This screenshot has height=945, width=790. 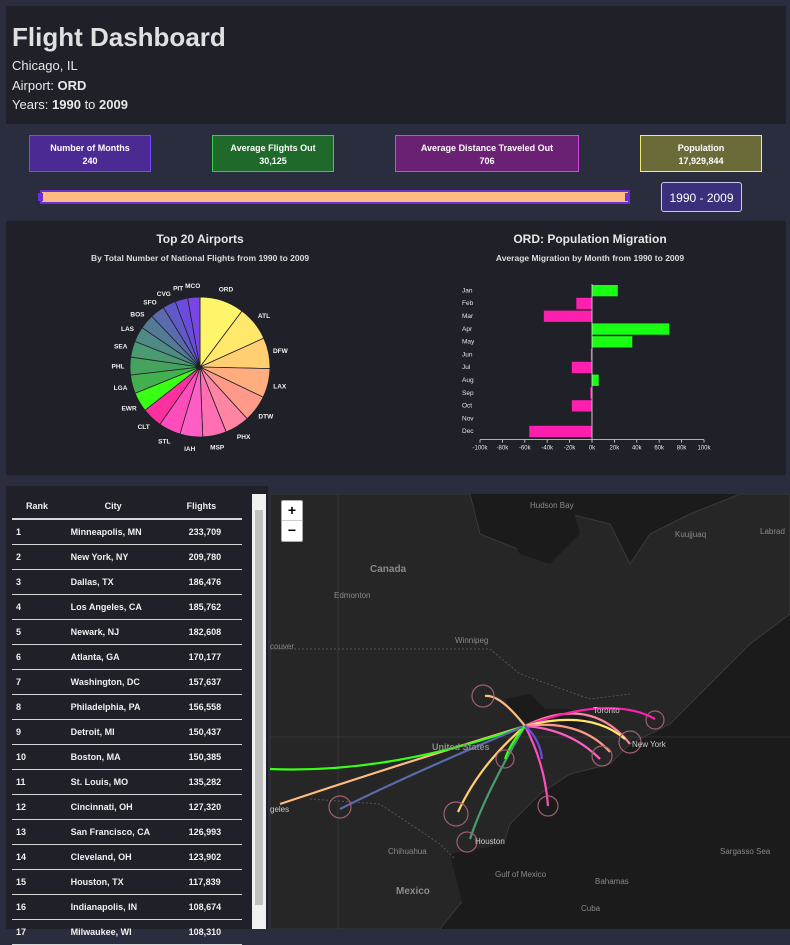 What do you see at coordinates (592, 449) in the screenshot?
I see `x-tick-label: 0k` at bounding box center [592, 449].